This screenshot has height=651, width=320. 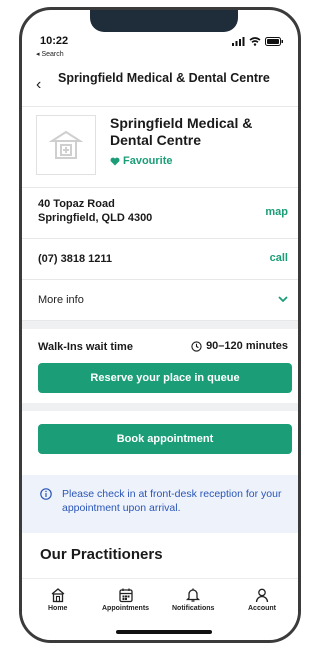 I want to click on user-icon, so click(x=262, y=595).